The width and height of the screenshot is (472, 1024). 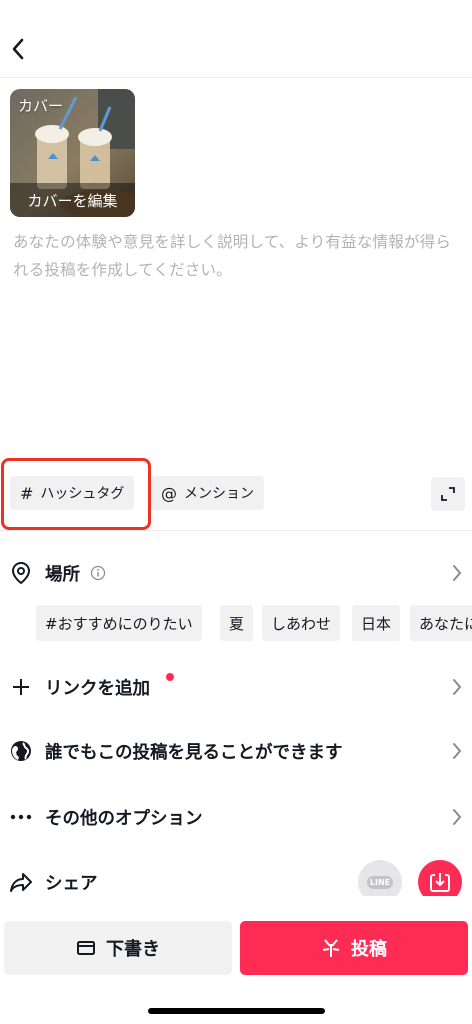 I want to click on location-label: 場所, so click(x=62, y=574).